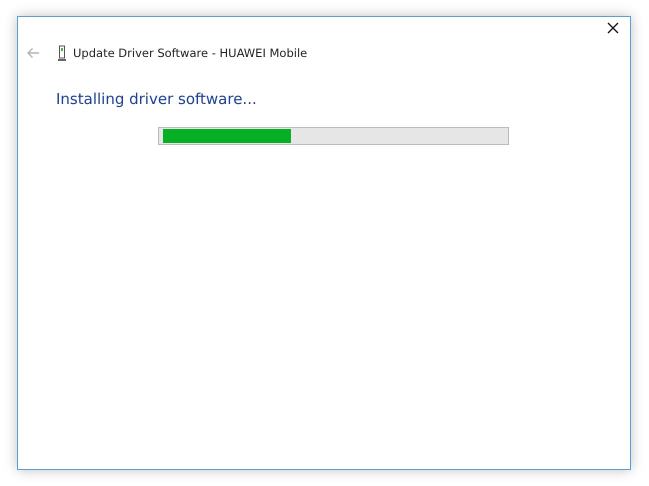  Describe the element at coordinates (190, 53) in the screenshot. I see `window-title: Update Driver Software - HUAWEI Mobile` at that location.